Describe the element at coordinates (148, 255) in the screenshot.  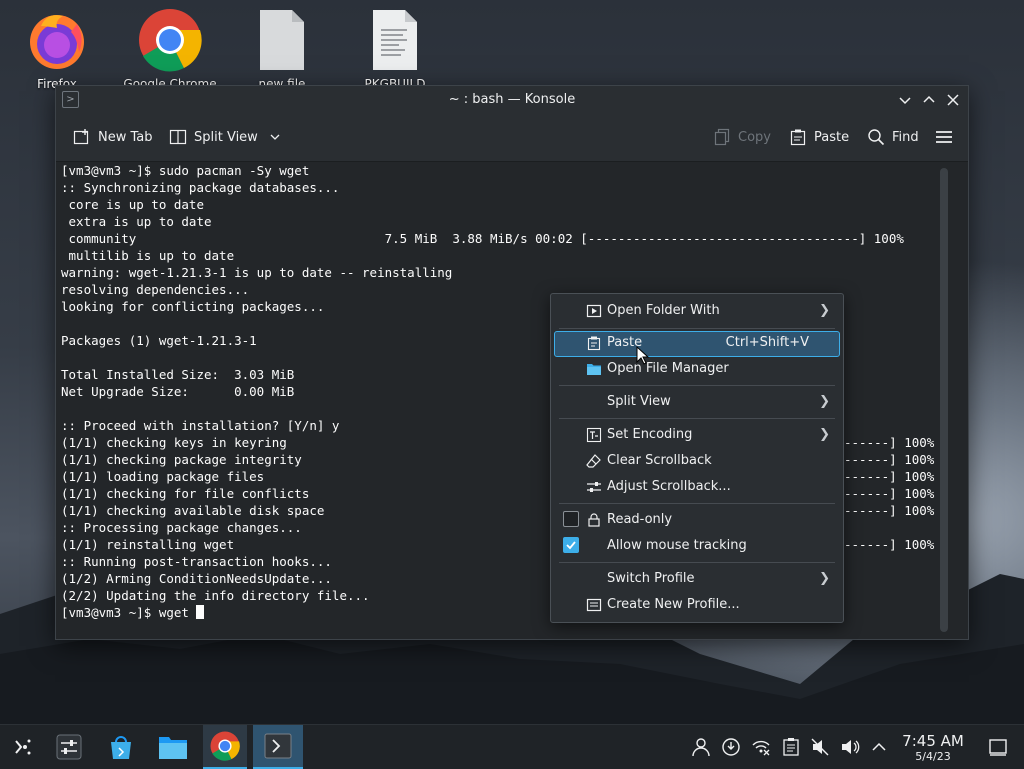
I see `terminal-line: multilib is up to date` at that location.